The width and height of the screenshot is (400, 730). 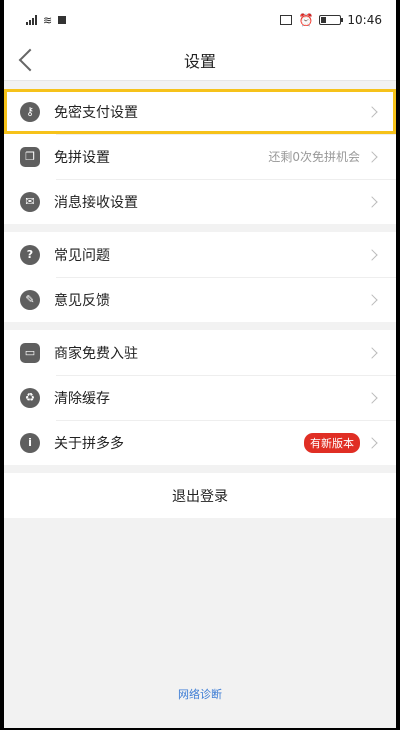 I want to click on back-icon, so click(x=30, y=60).